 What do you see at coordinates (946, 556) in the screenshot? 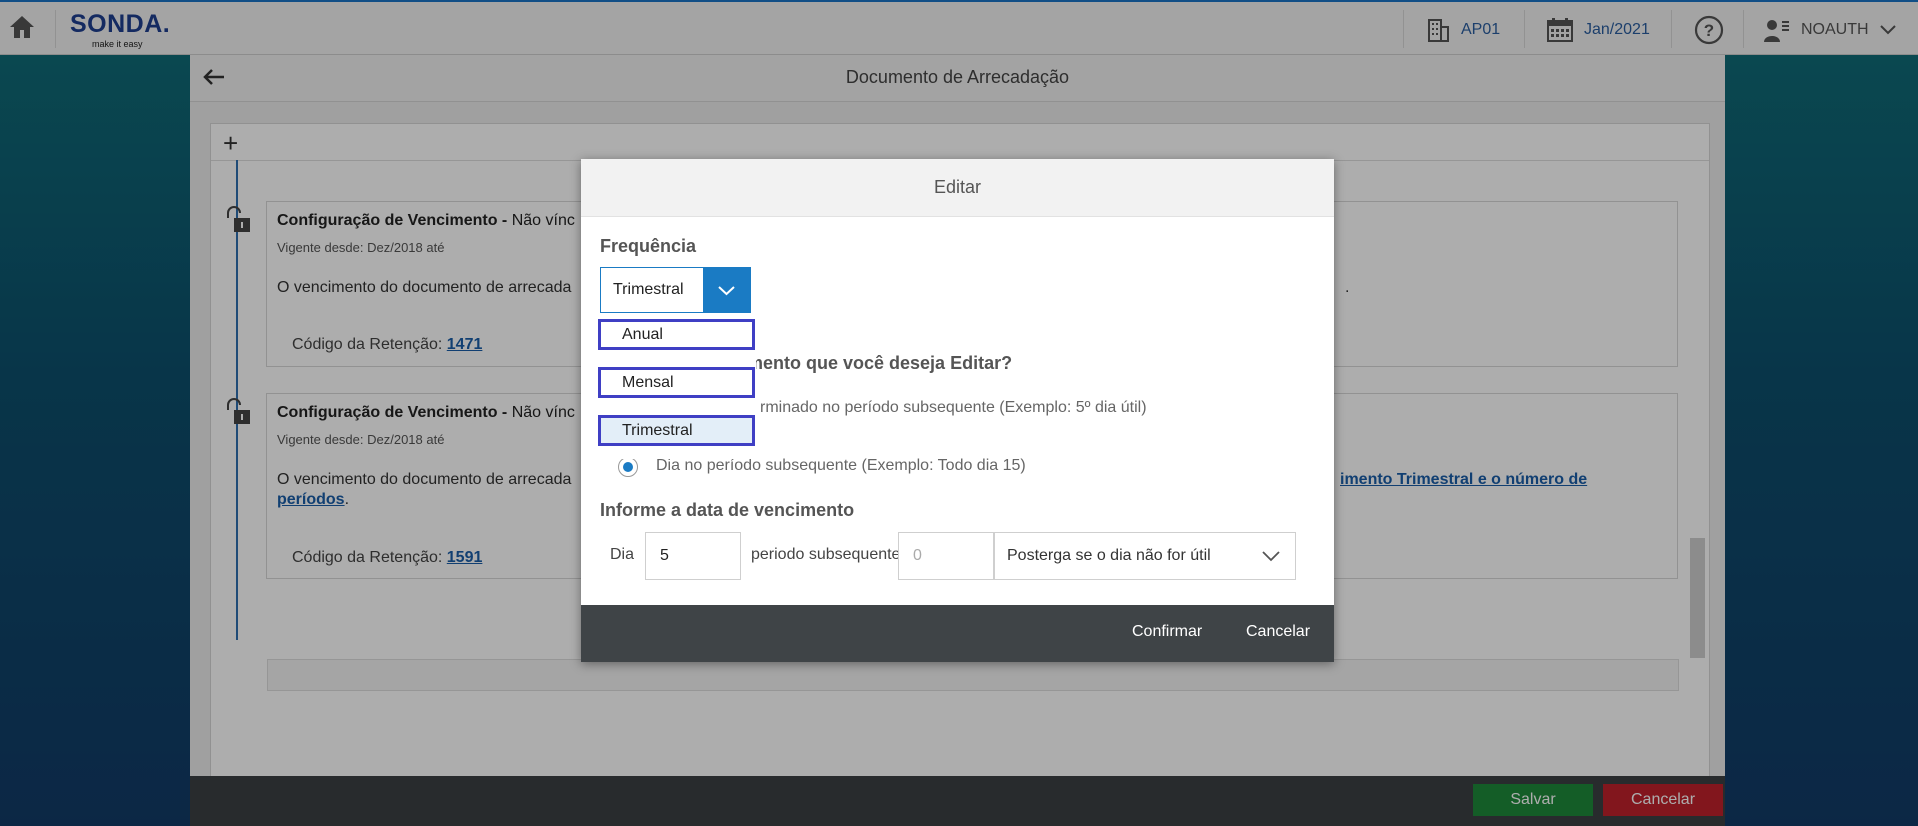
I see `periodo-input: 0` at bounding box center [946, 556].